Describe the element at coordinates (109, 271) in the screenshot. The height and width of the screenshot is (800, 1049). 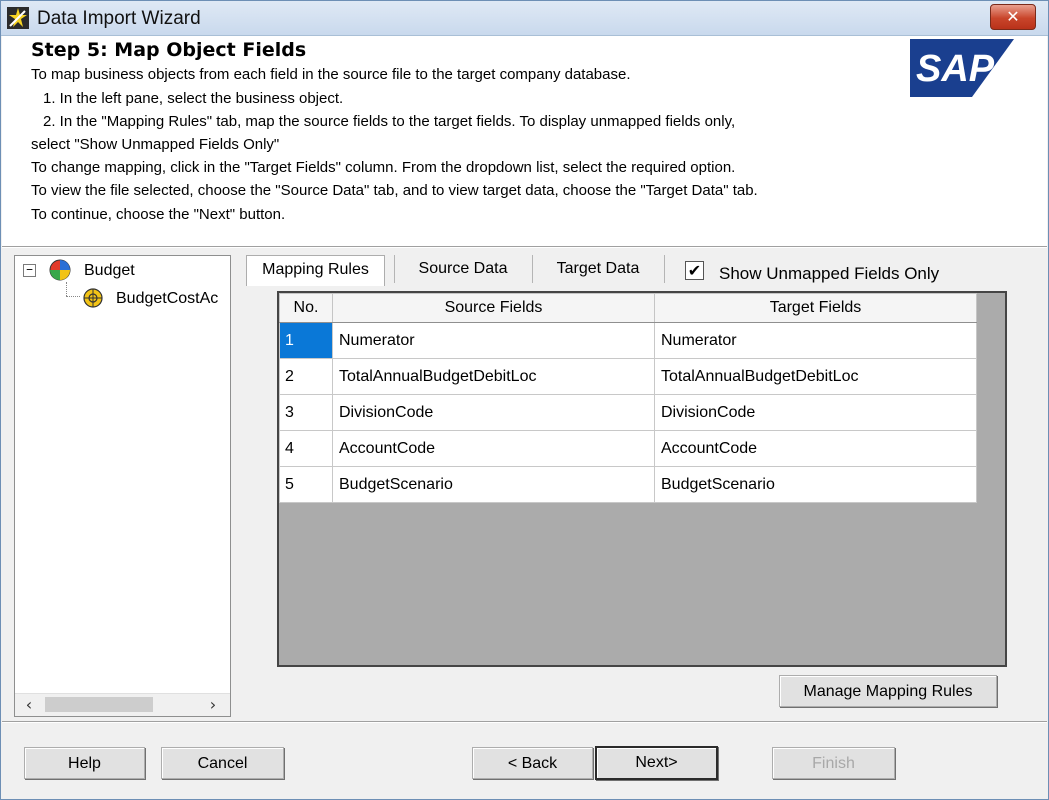
I see `tree-item-budget: Budget` at that location.